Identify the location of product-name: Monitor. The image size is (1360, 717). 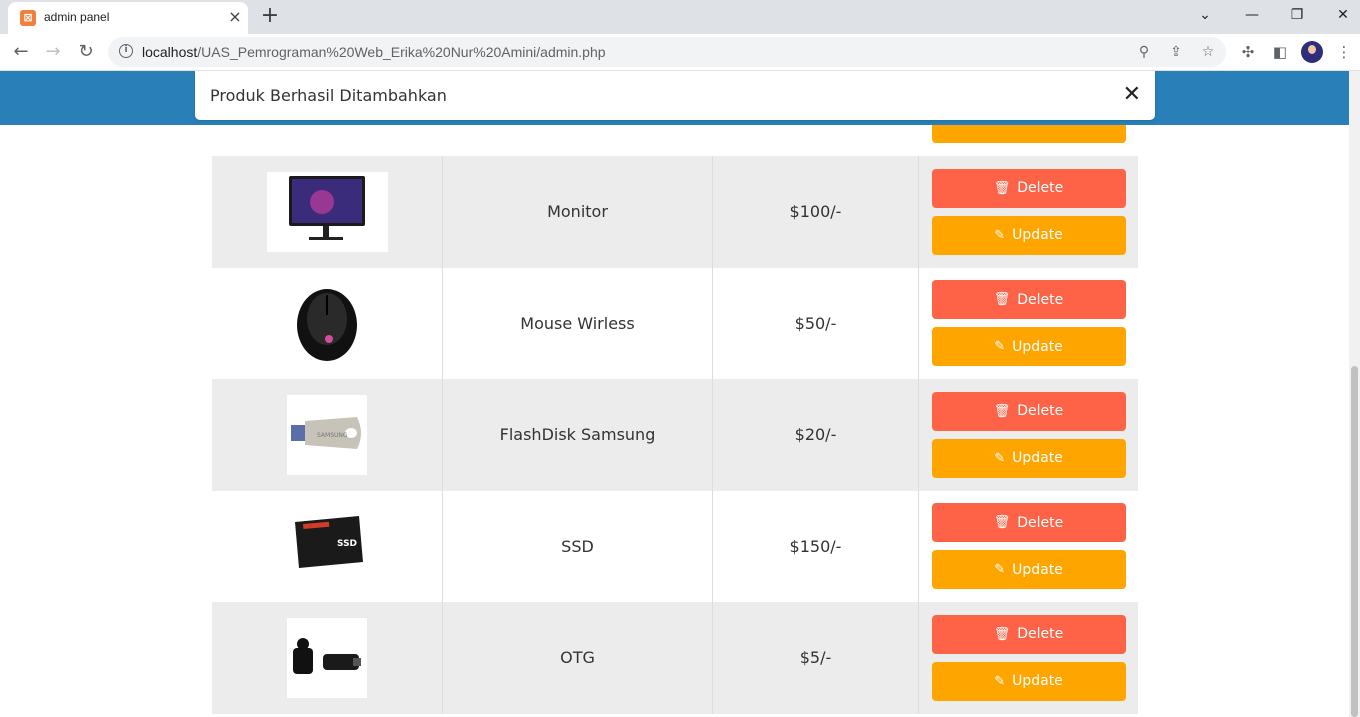
(578, 212).